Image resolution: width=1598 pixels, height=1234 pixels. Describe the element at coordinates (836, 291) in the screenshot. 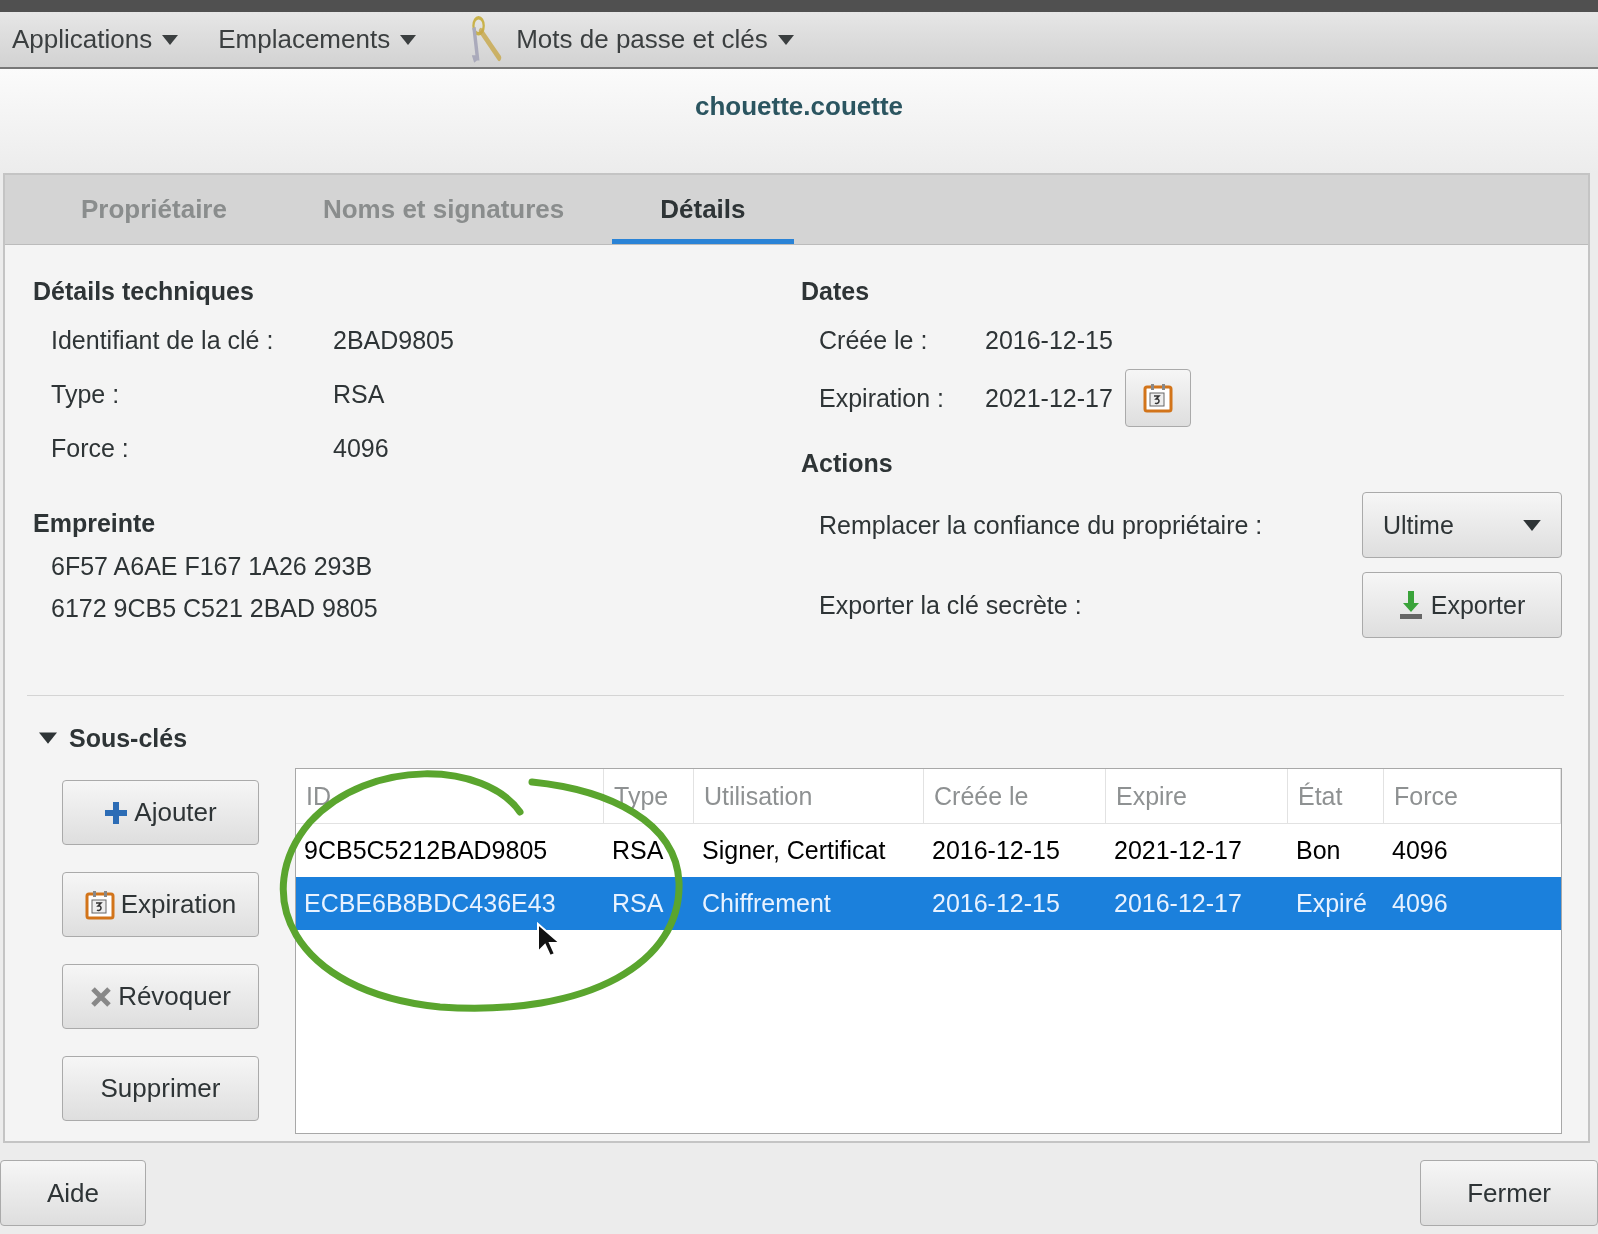

I see `section-heading: Dates` at that location.